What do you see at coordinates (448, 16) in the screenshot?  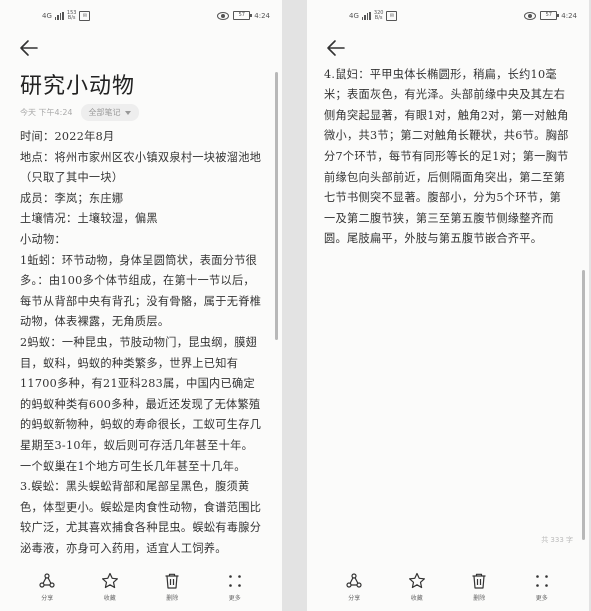 I see `status-bar: 4G 320 B/s ✉ 57 4:24` at bounding box center [448, 16].